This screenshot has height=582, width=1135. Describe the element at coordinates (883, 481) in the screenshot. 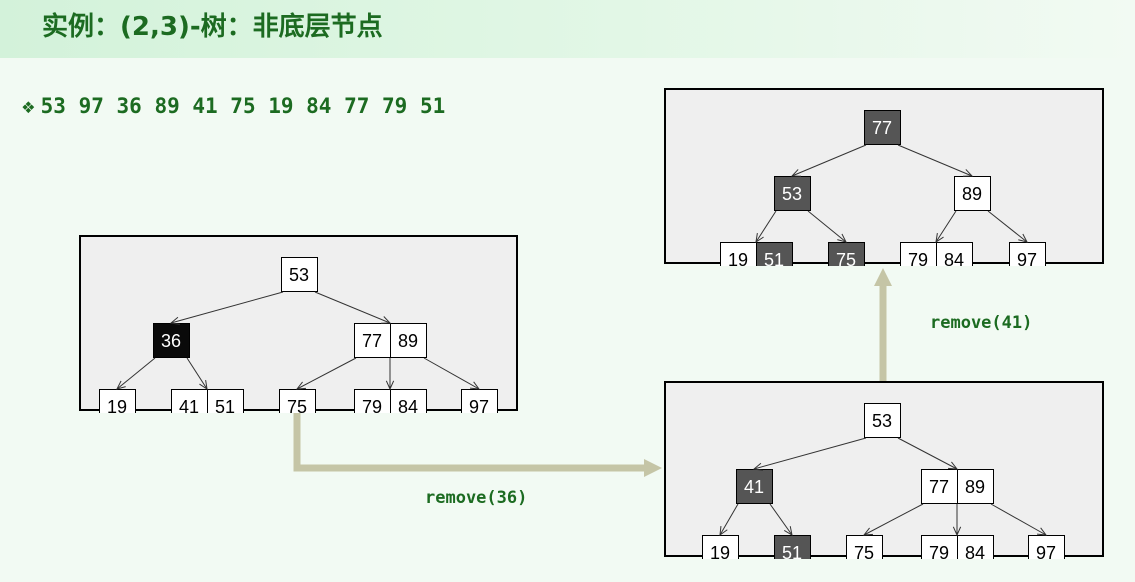

I see `tree-after-remove-36: 53 41 77 89 19 51 75 79 84 97` at that location.